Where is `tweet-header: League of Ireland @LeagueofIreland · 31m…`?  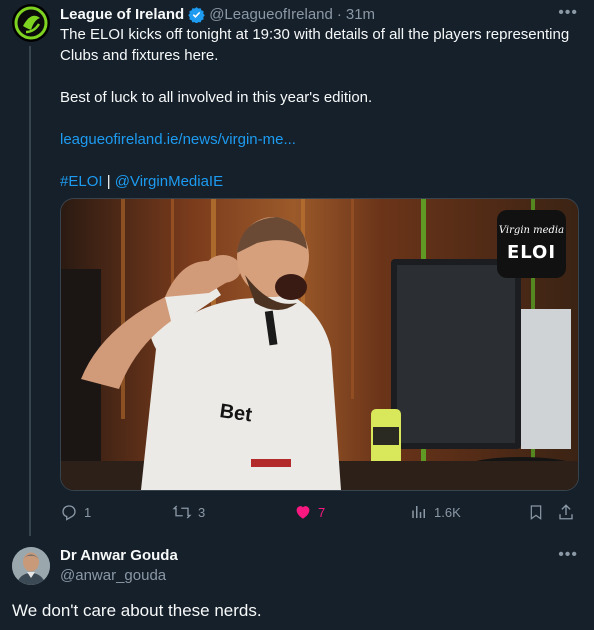 tweet-header: League of Ireland @LeagueofIreland · 31m… is located at coordinates (319, 14).